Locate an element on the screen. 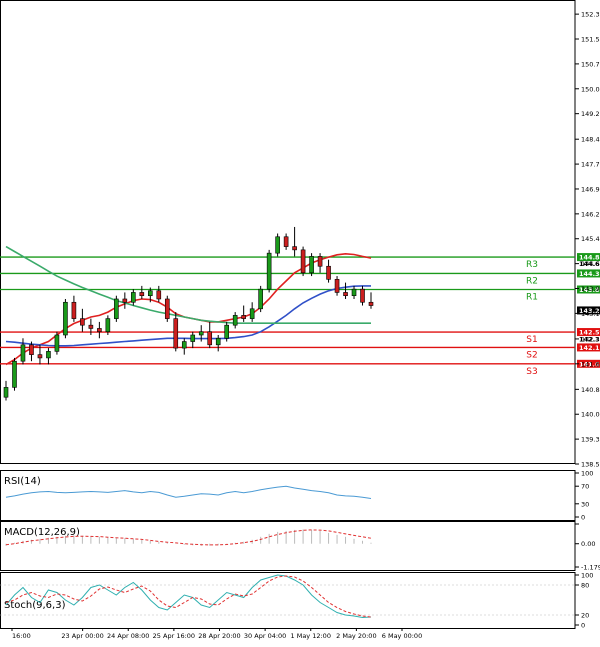  pivot-level-name: R2 is located at coordinates (532, 281).